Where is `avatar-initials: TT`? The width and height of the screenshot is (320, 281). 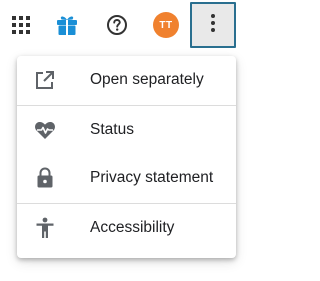 avatar-initials: TT is located at coordinates (166, 25).